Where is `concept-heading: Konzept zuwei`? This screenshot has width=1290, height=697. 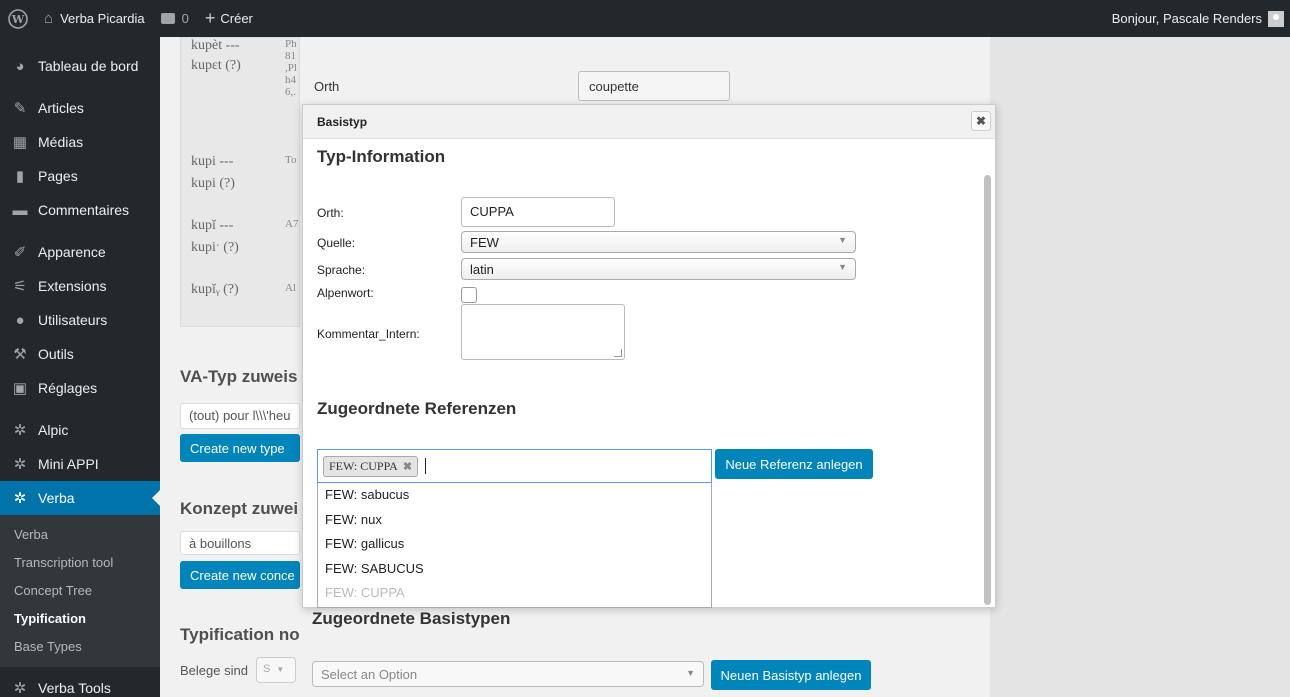 concept-heading: Konzept zuwei is located at coordinates (239, 508).